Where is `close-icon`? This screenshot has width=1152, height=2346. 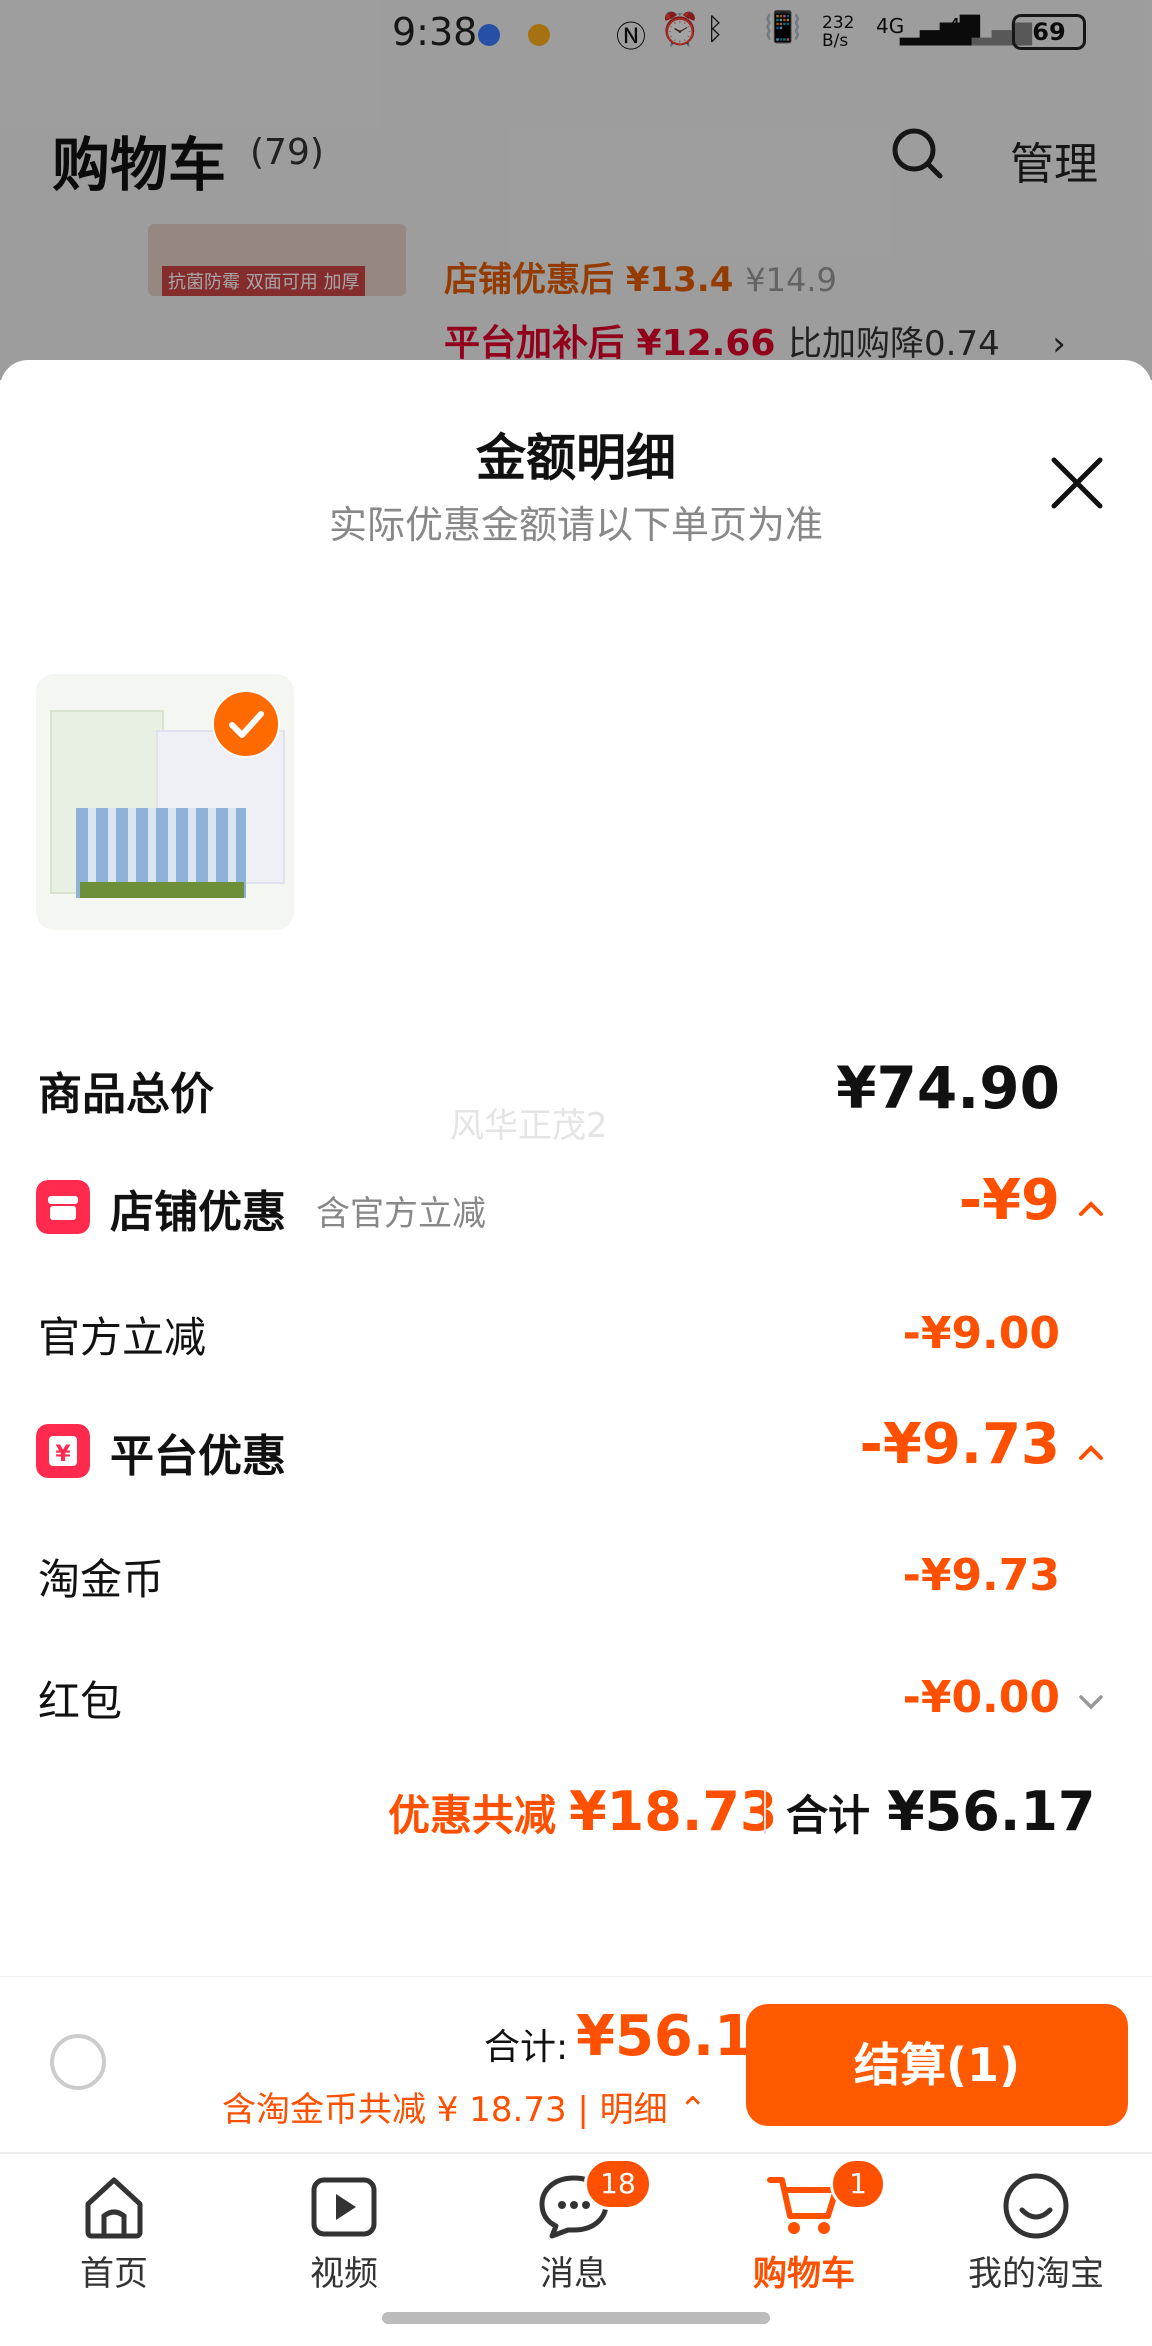
close-icon is located at coordinates (1077, 483).